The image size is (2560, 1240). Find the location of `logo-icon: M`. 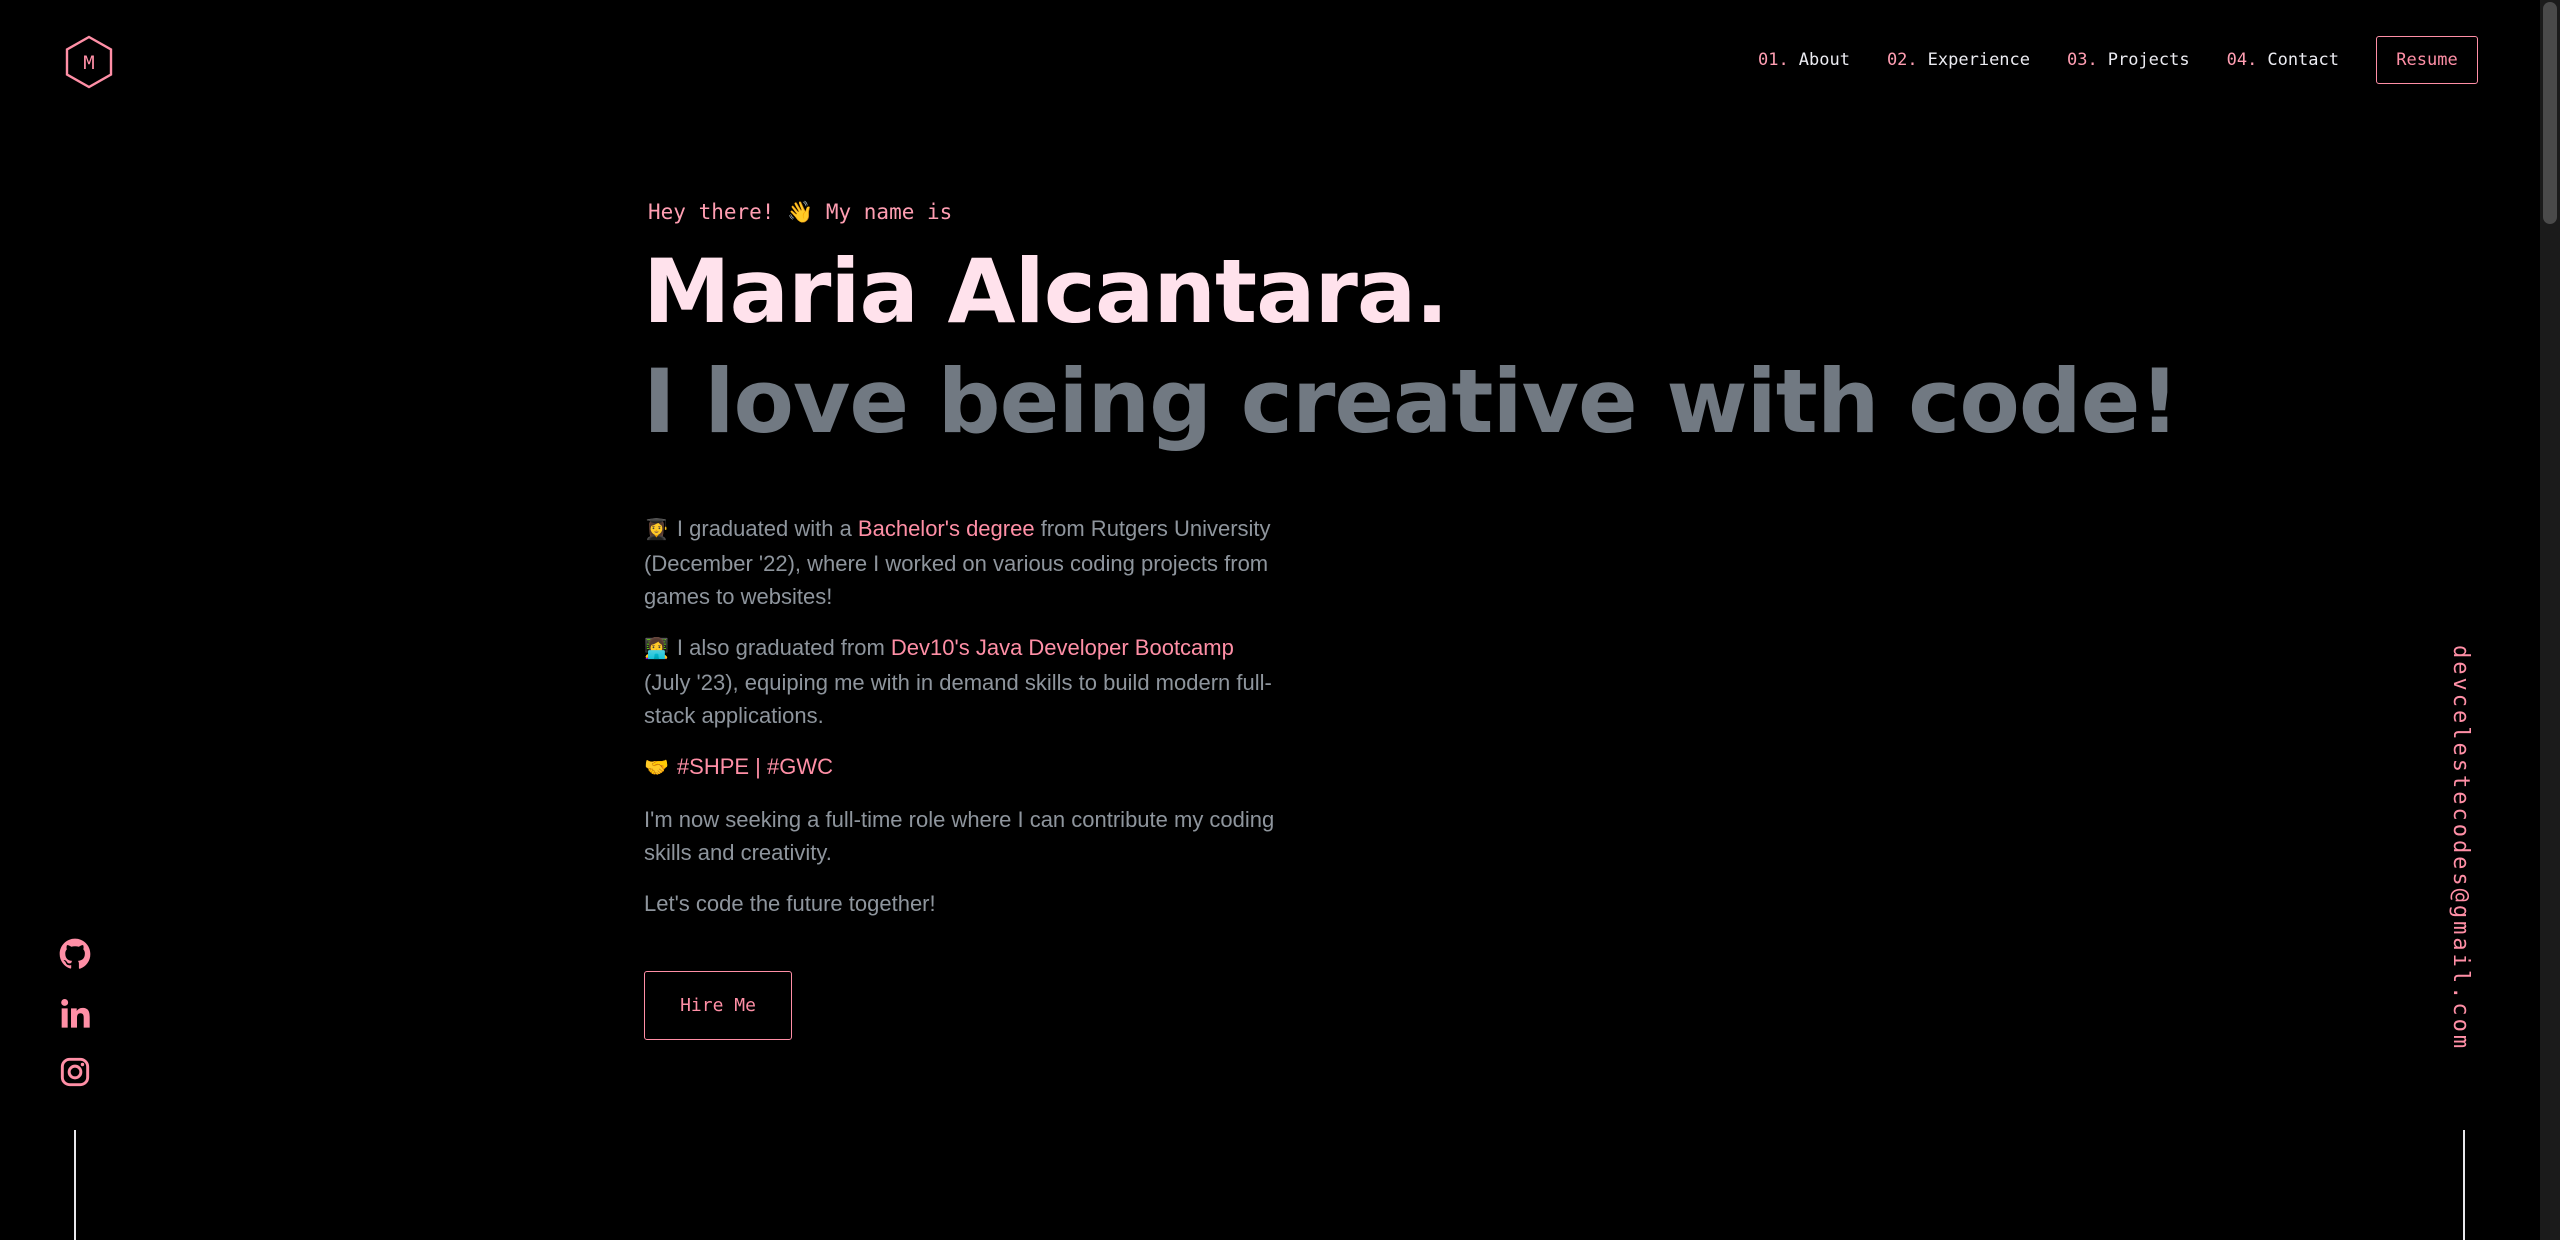

logo-icon: M is located at coordinates (89, 62).